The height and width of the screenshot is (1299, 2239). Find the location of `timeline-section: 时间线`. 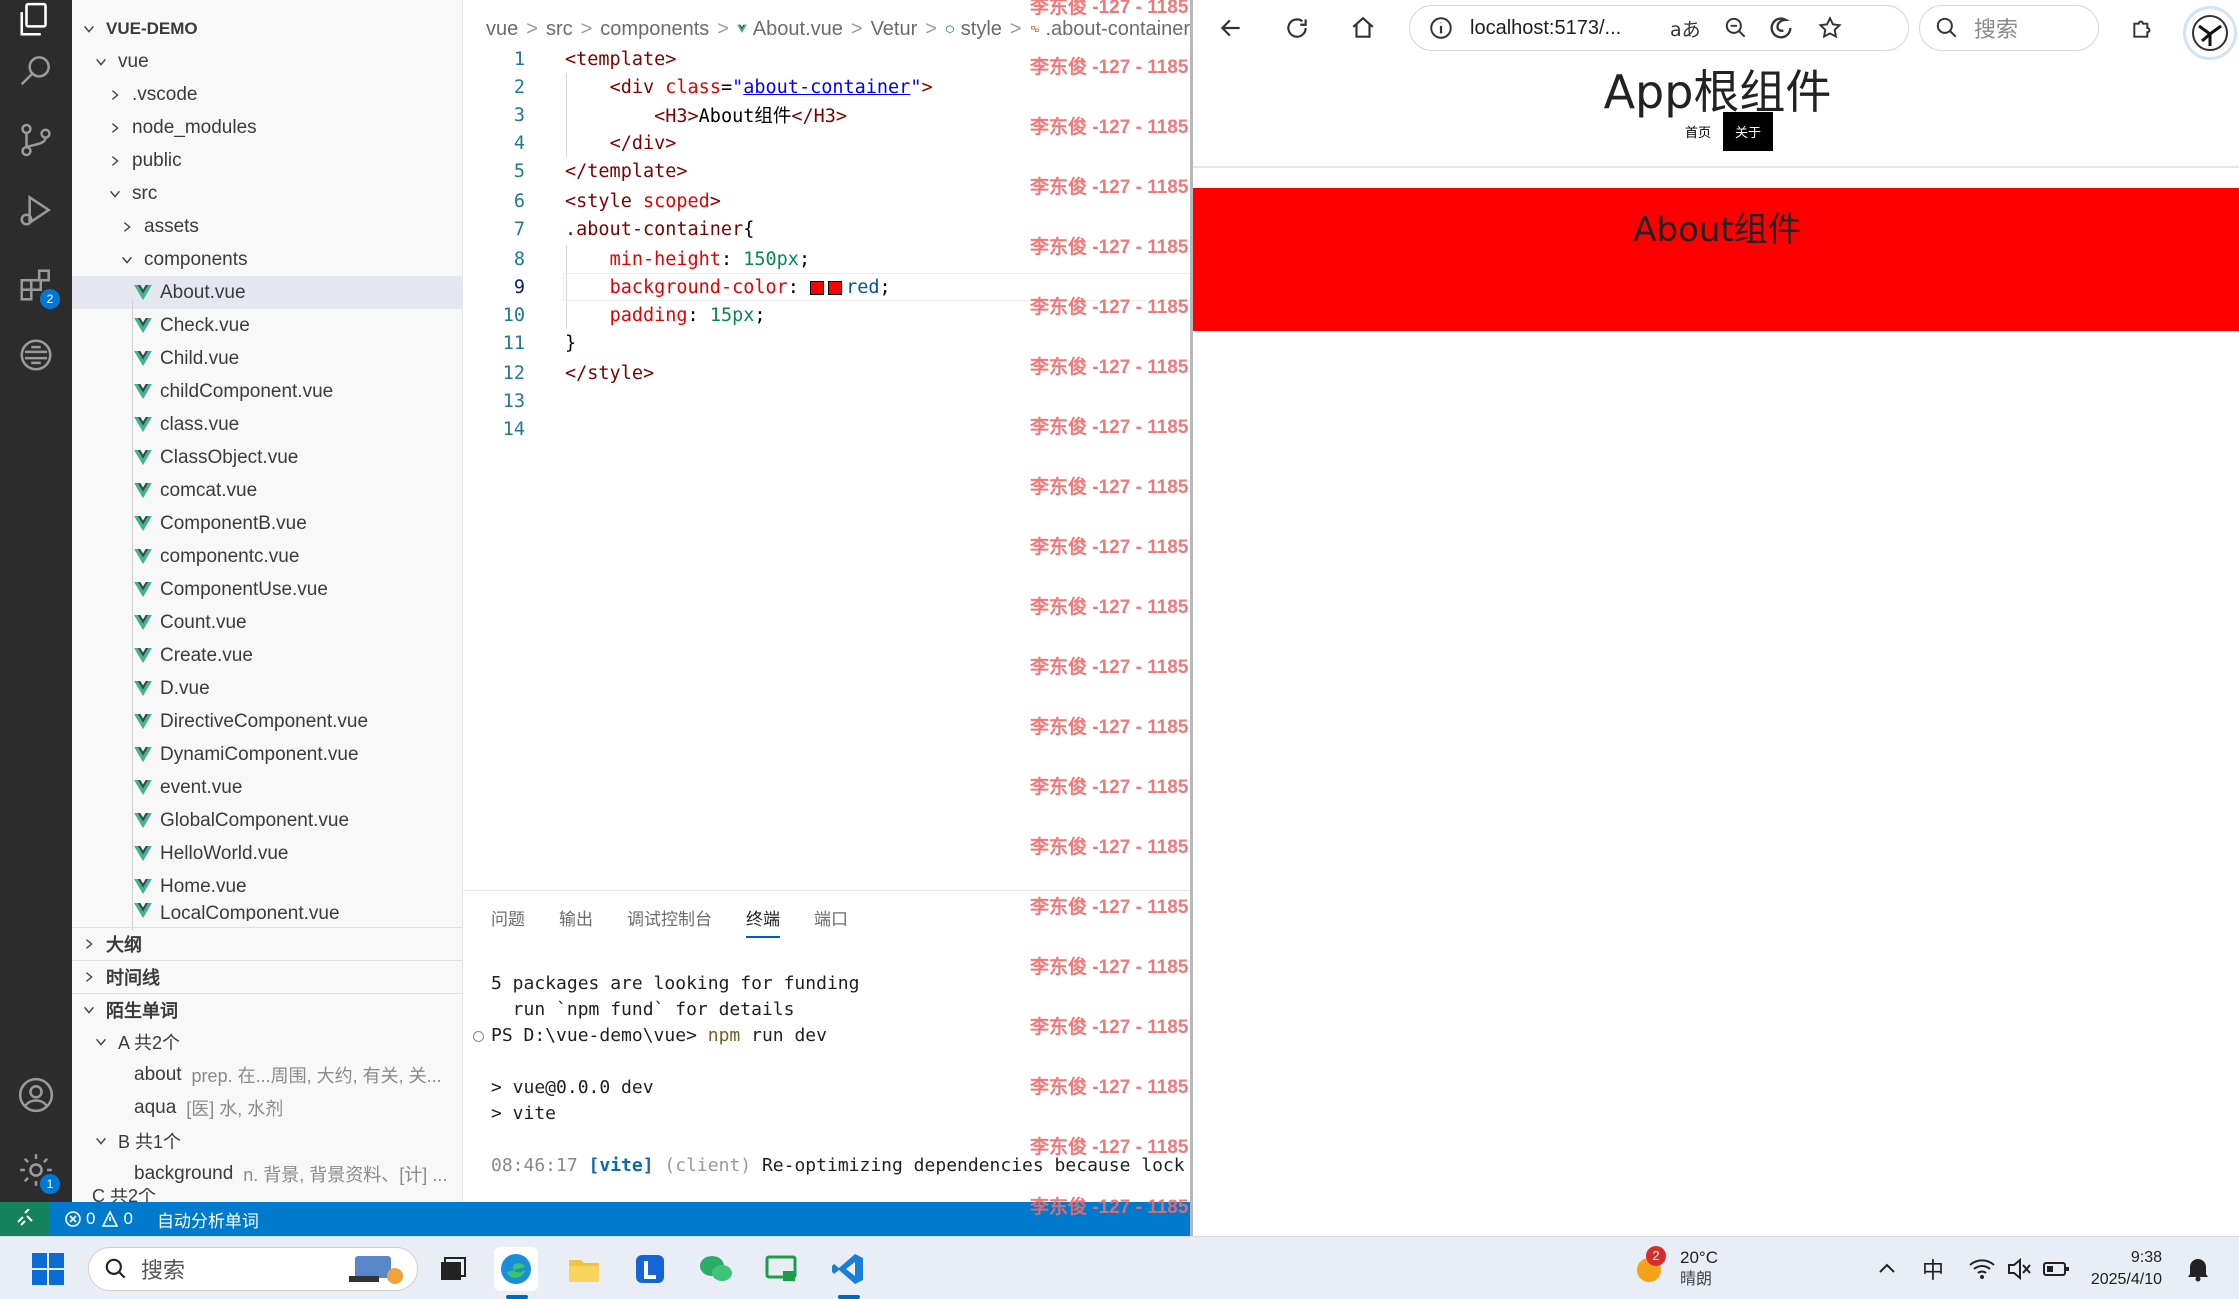

timeline-section: 时间线 is located at coordinates (267, 976).